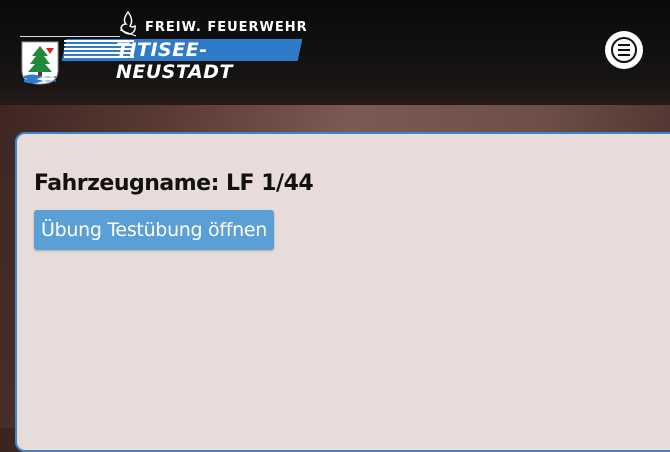  I want to click on brand-title: TITISEE-NEUSTADT, so click(174, 61).